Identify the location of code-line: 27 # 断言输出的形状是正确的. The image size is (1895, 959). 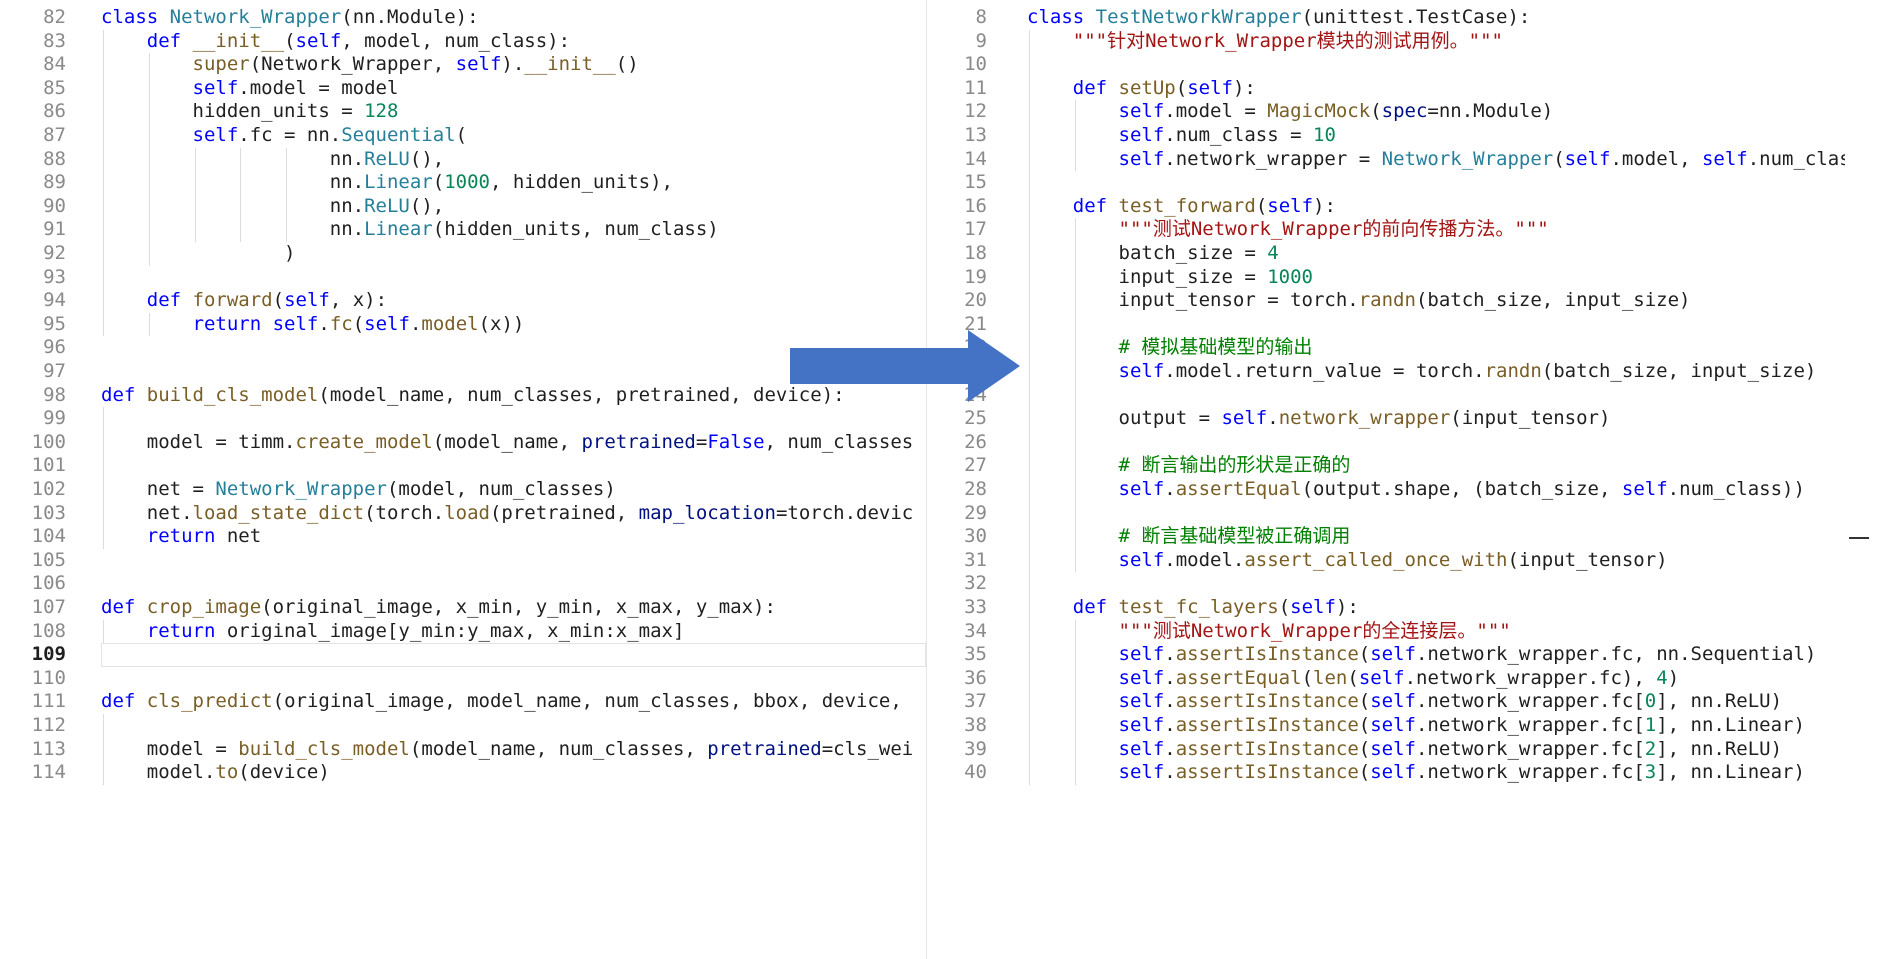
(1386, 466).